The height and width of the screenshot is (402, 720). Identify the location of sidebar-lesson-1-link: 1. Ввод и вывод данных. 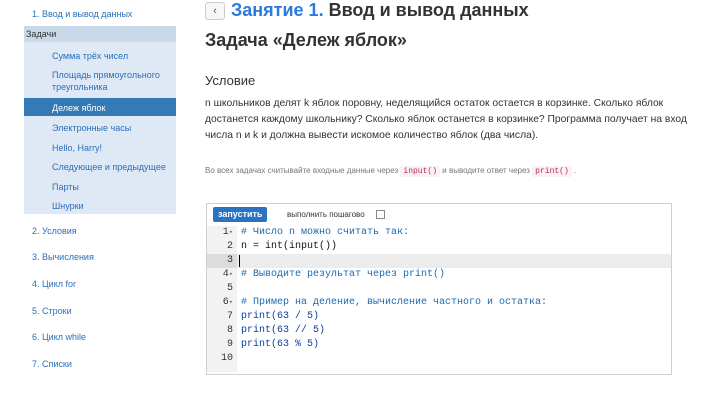
(82, 14).